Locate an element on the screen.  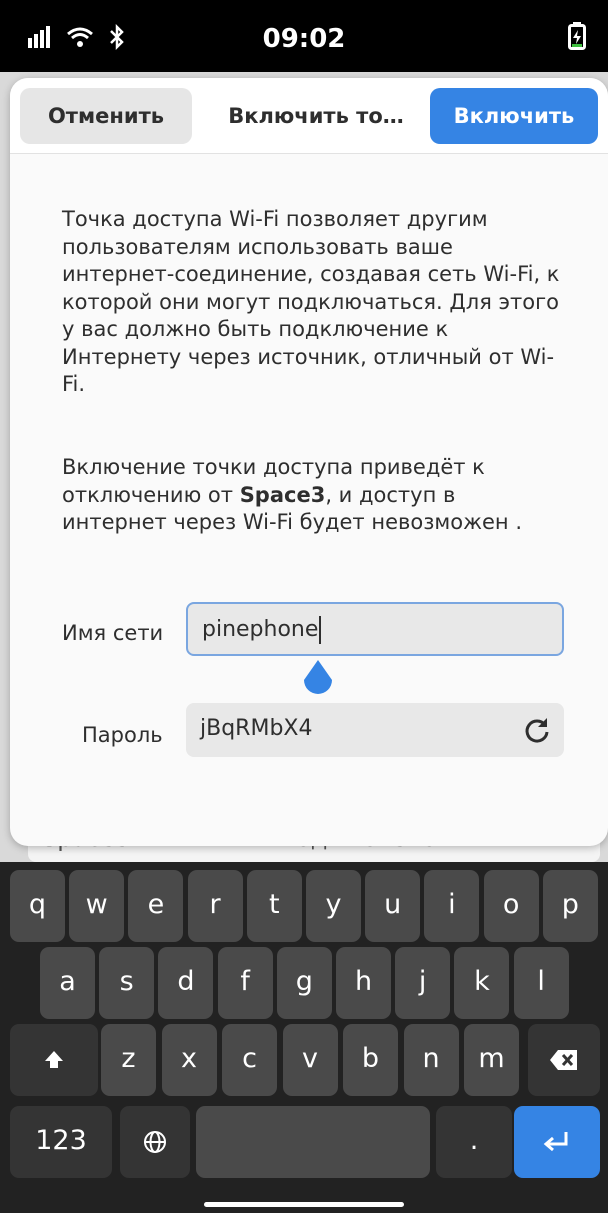
language-key is located at coordinates (155, 1142).